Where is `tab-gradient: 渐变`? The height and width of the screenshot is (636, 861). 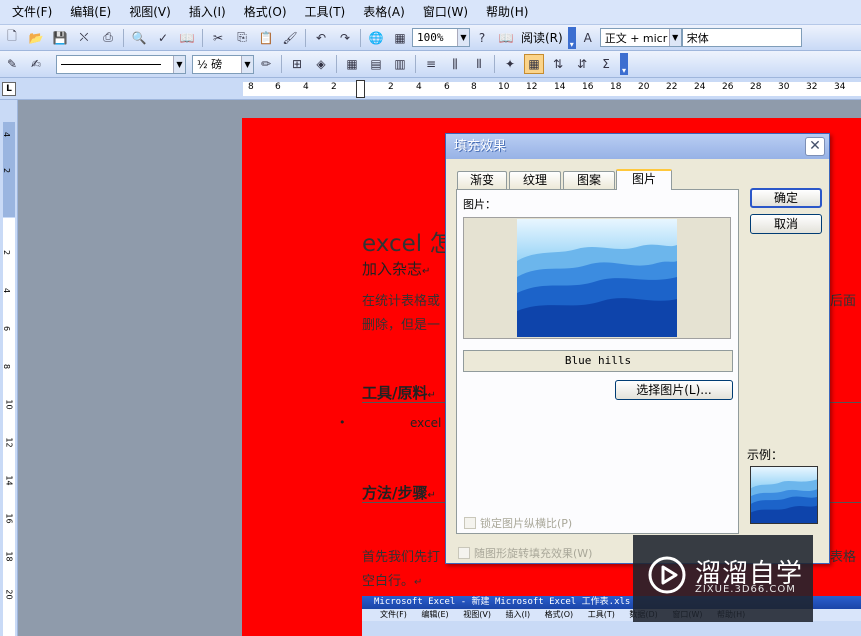 tab-gradient: 渐变 is located at coordinates (482, 180).